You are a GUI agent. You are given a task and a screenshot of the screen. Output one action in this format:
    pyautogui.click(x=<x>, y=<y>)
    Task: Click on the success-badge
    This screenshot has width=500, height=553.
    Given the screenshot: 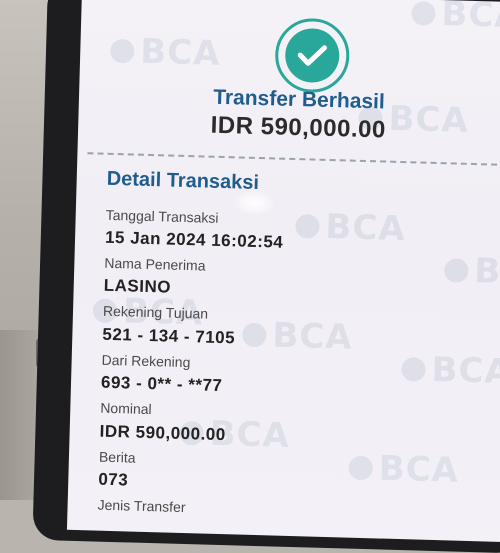 What is the action you would take?
    pyautogui.click(x=312, y=55)
    